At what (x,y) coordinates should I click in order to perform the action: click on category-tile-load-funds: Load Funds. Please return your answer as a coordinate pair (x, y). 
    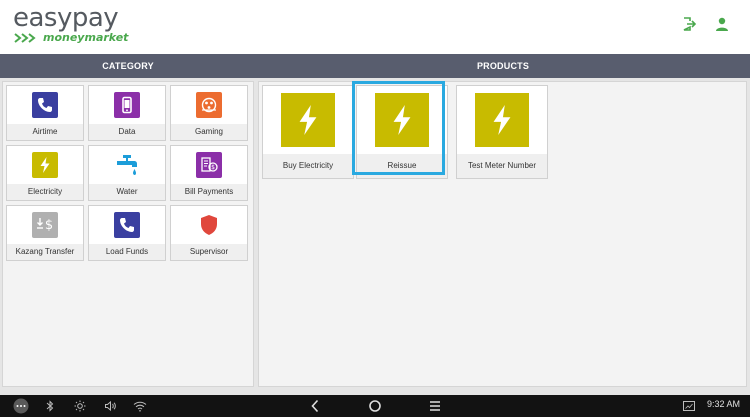
    Looking at the image, I should click on (127, 233).